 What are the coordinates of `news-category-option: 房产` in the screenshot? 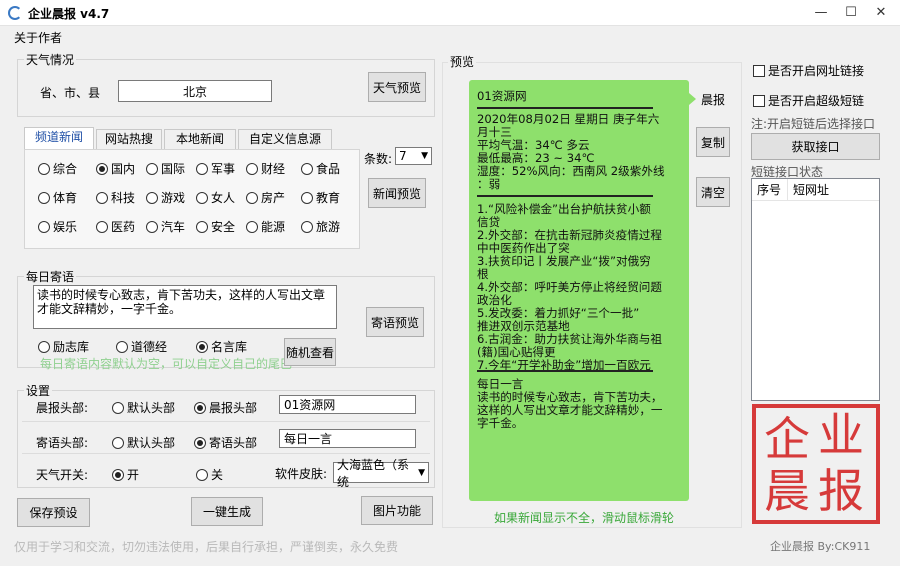 It's located at (265, 197).